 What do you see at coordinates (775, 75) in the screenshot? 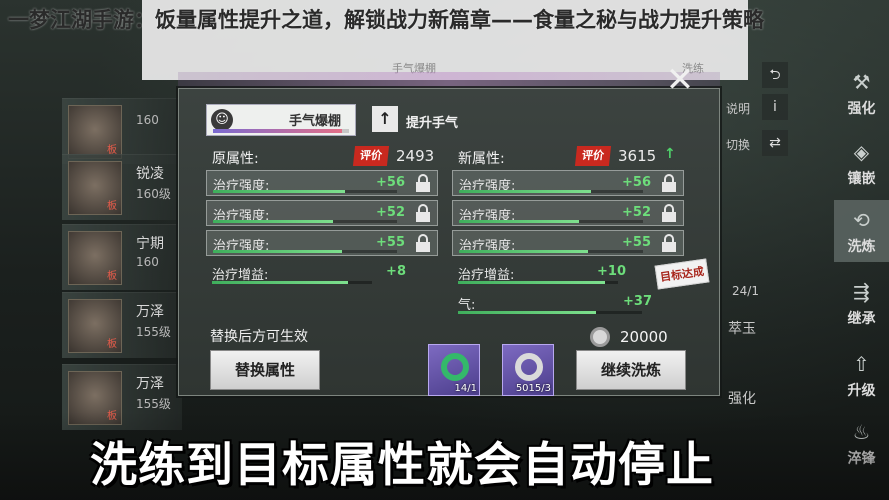
I see `back-button: ⮌` at bounding box center [775, 75].